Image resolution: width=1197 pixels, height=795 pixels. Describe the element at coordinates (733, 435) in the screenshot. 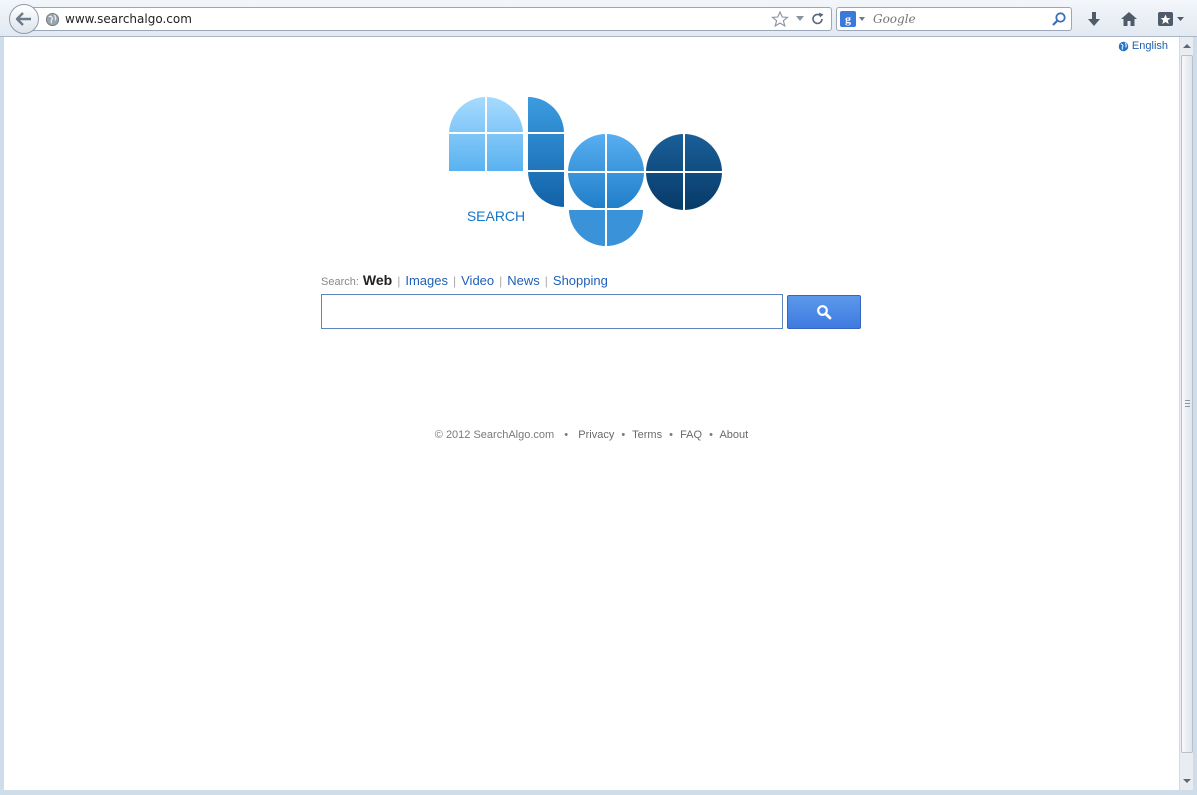

I see `about-link: About` at that location.